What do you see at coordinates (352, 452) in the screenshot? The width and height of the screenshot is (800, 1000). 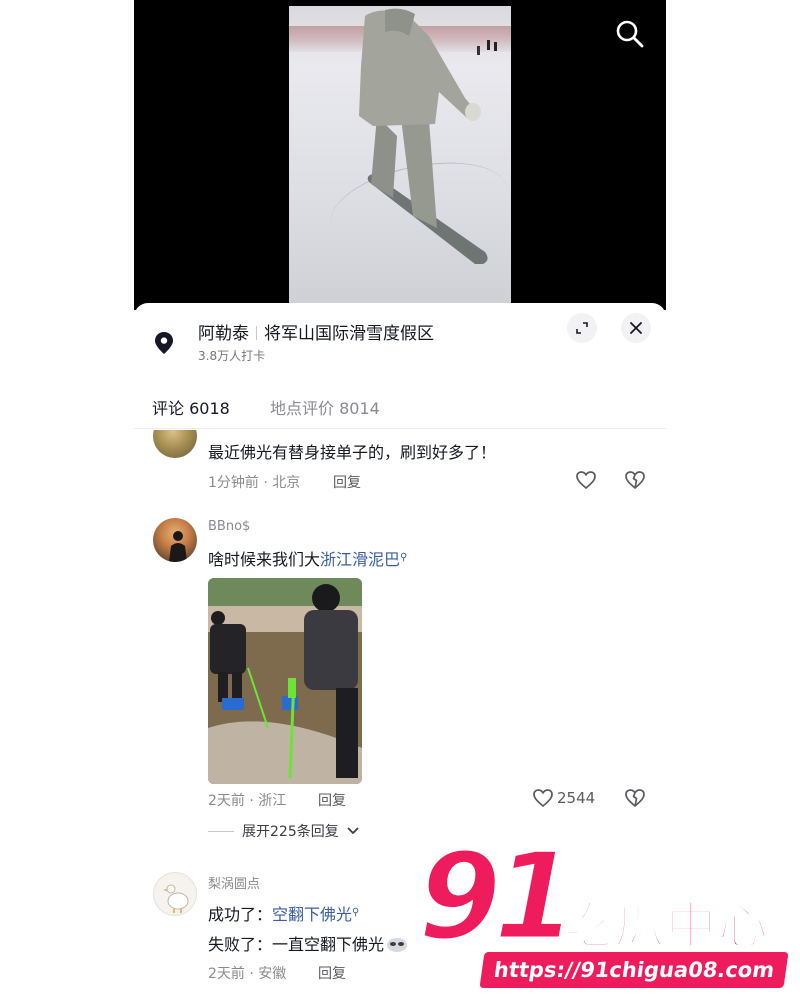 I see `comment-text: 最近佛光有替身接单子的，刷到好多了！` at bounding box center [352, 452].